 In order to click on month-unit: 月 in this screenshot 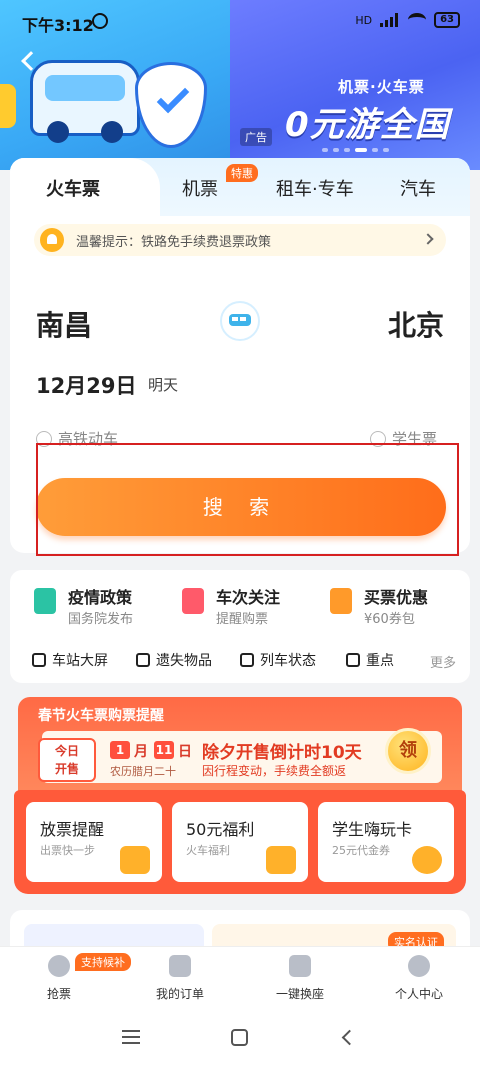, I will do `click(141, 752)`.